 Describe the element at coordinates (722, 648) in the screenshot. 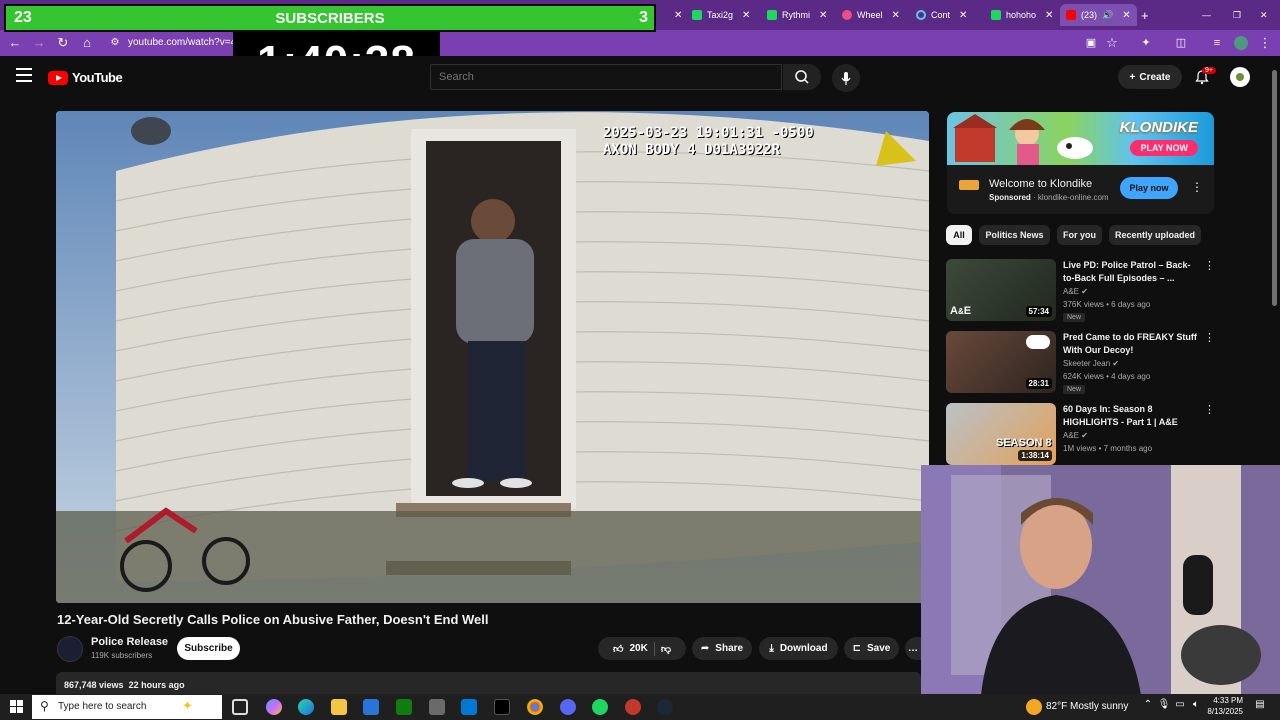

I see `share-button: ➦ Share` at that location.